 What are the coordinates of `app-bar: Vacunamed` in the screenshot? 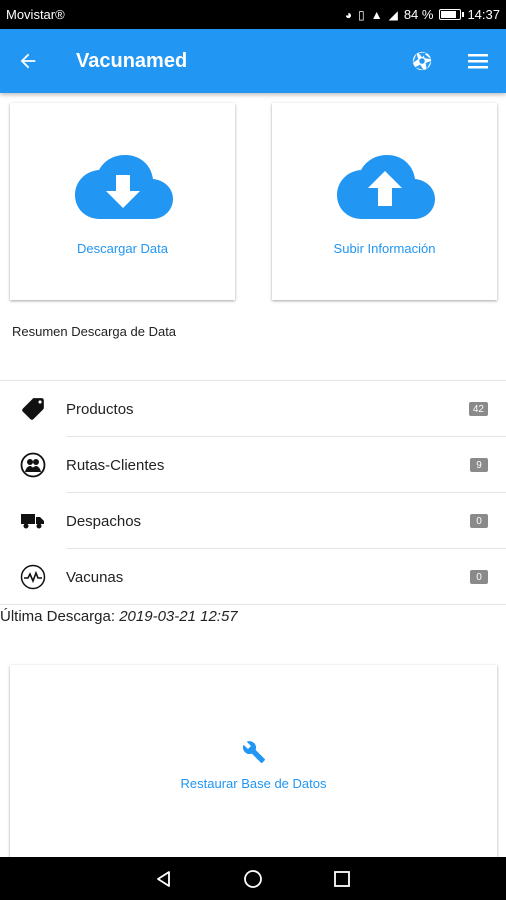 It's located at (253, 61).